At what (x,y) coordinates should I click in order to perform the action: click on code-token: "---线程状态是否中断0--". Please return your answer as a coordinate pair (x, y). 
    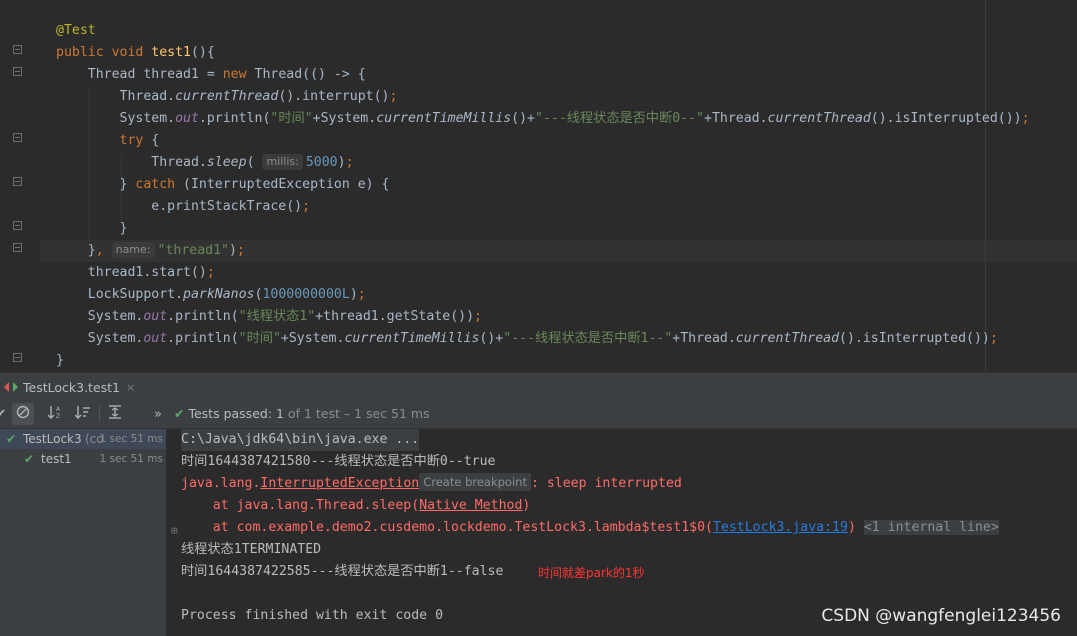
    Looking at the image, I should click on (620, 118).